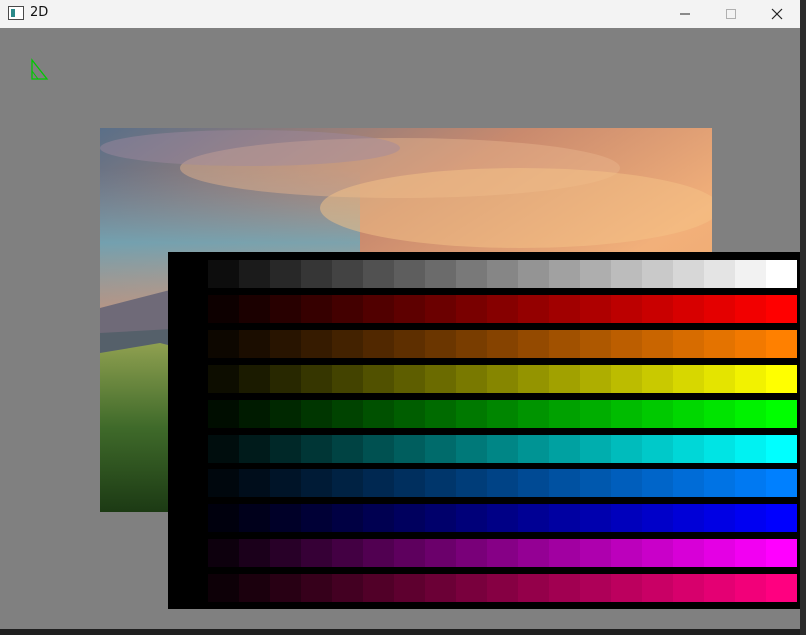 This screenshot has height=635, width=806. I want to click on window-title: 2D, so click(39, 12).